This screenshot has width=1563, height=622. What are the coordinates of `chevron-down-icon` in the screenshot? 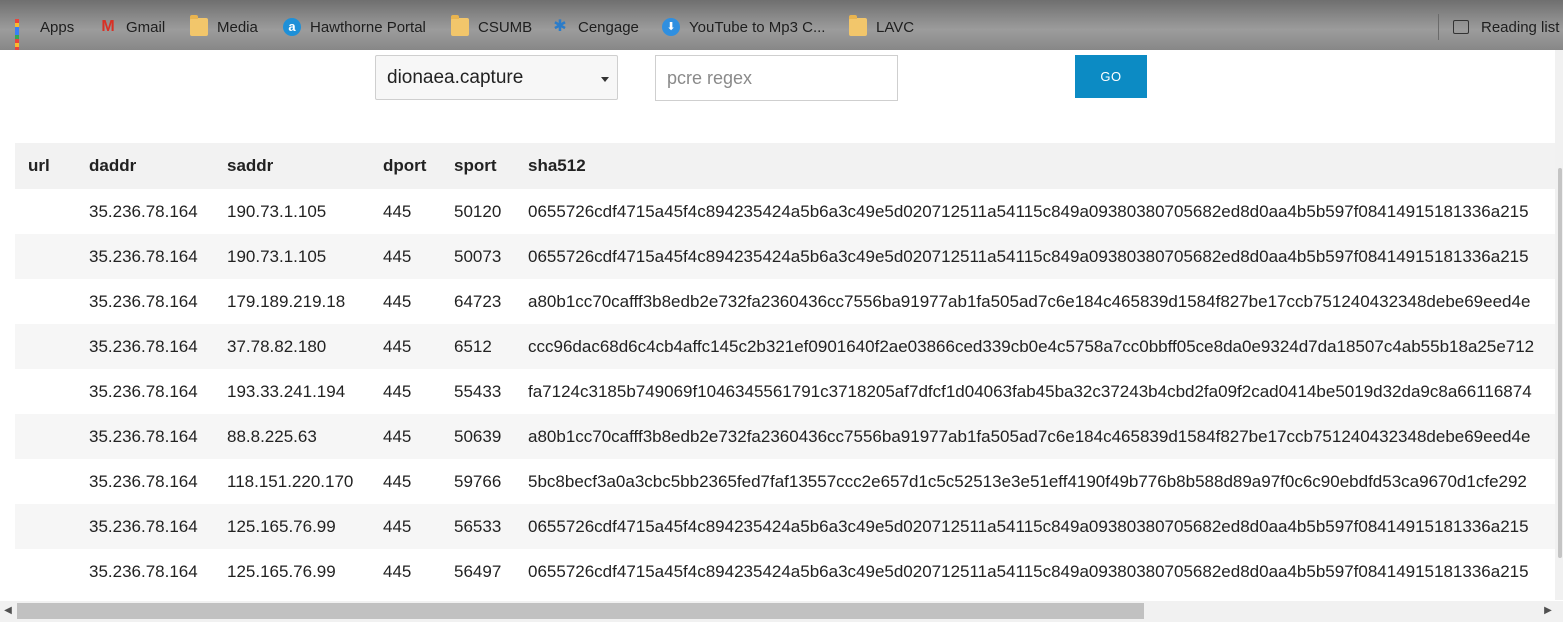 It's located at (605, 79).